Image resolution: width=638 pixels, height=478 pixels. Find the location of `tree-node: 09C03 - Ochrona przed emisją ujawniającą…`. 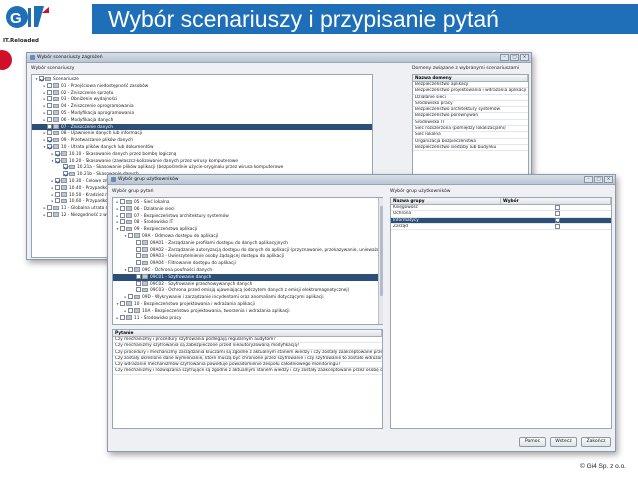

tree-node: 09C03 - Ochrona przed emisją ujawniającą… is located at coordinates (247, 290).